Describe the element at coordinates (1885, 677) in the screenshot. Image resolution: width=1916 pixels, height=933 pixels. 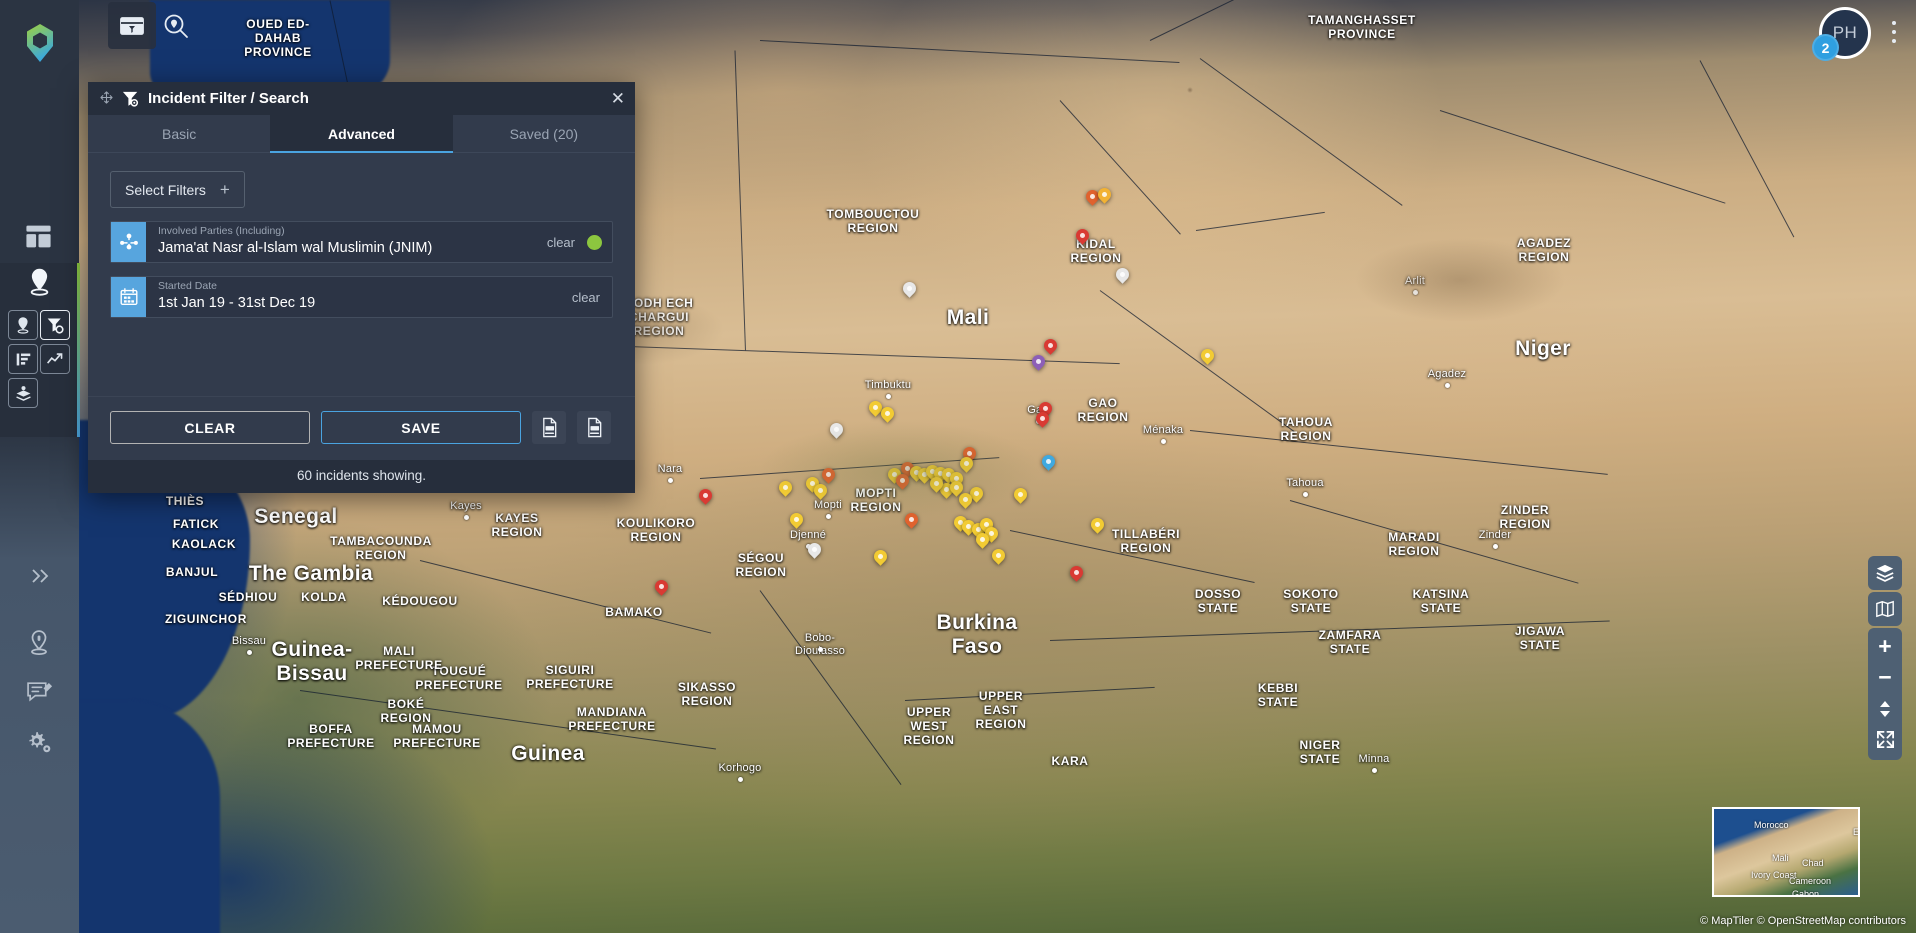
I see `zoom-out-button: −` at that location.